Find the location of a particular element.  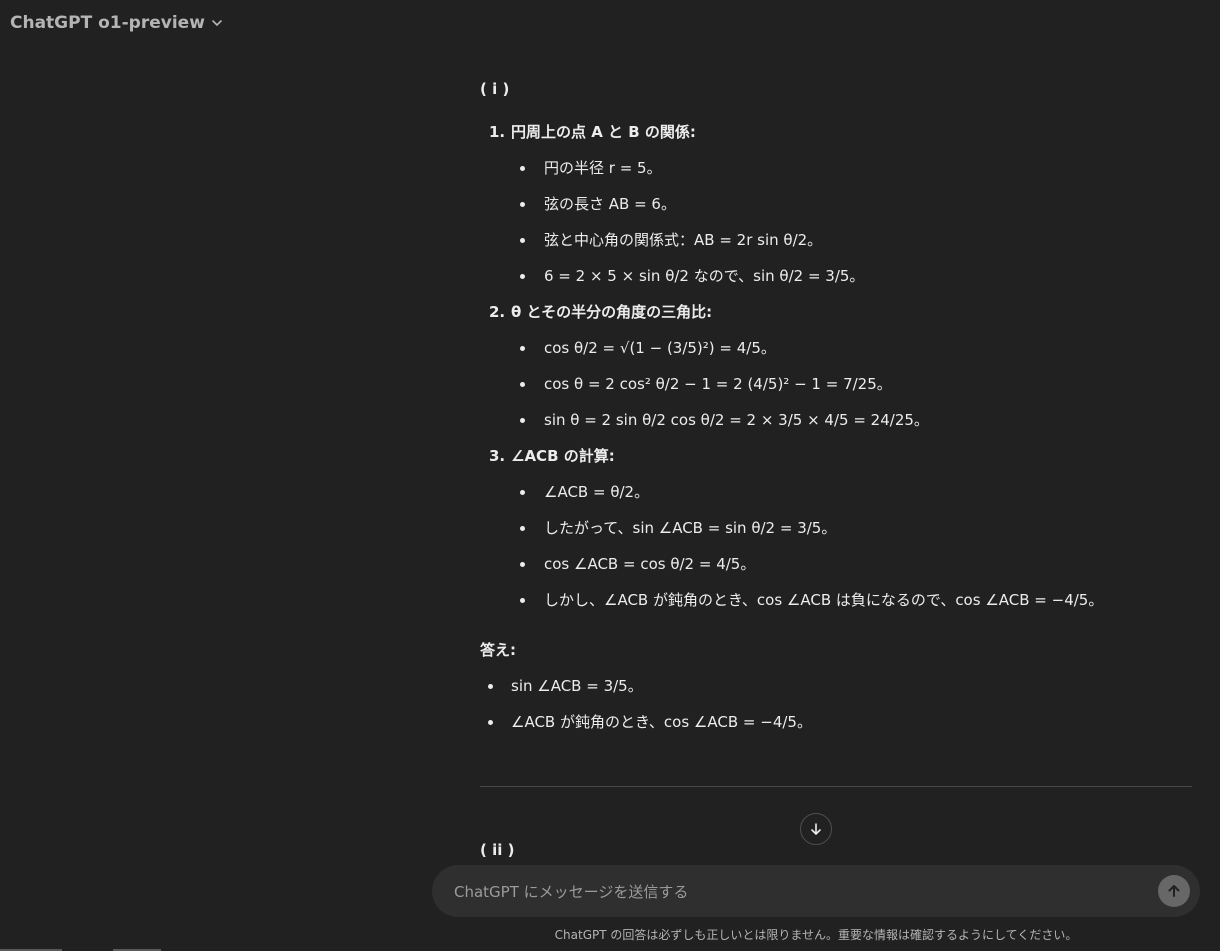

list-item: ∠ACB = θ/2。 is located at coordinates (836, 492).